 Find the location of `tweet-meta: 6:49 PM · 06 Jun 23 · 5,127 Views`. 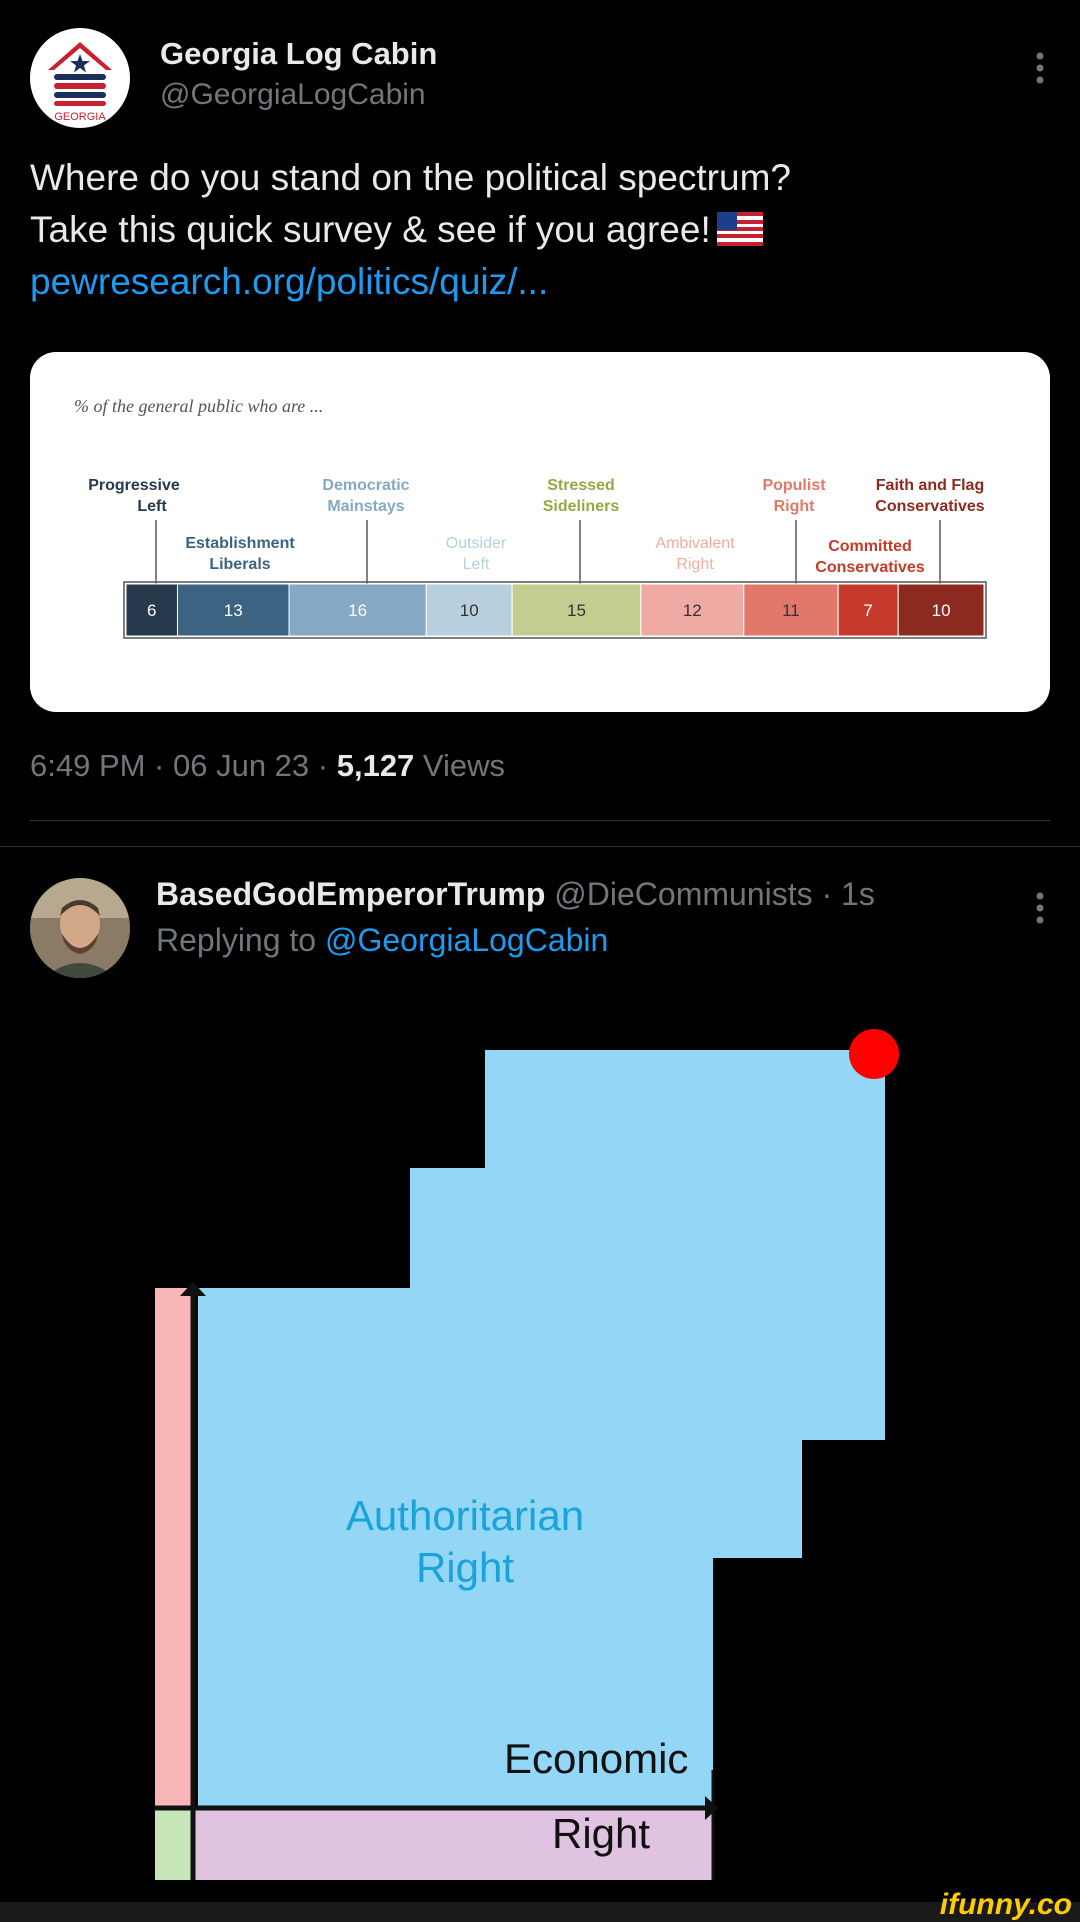

tweet-meta: 6:49 PM · 06 Jun 23 · 5,127 Views is located at coordinates (267, 766).